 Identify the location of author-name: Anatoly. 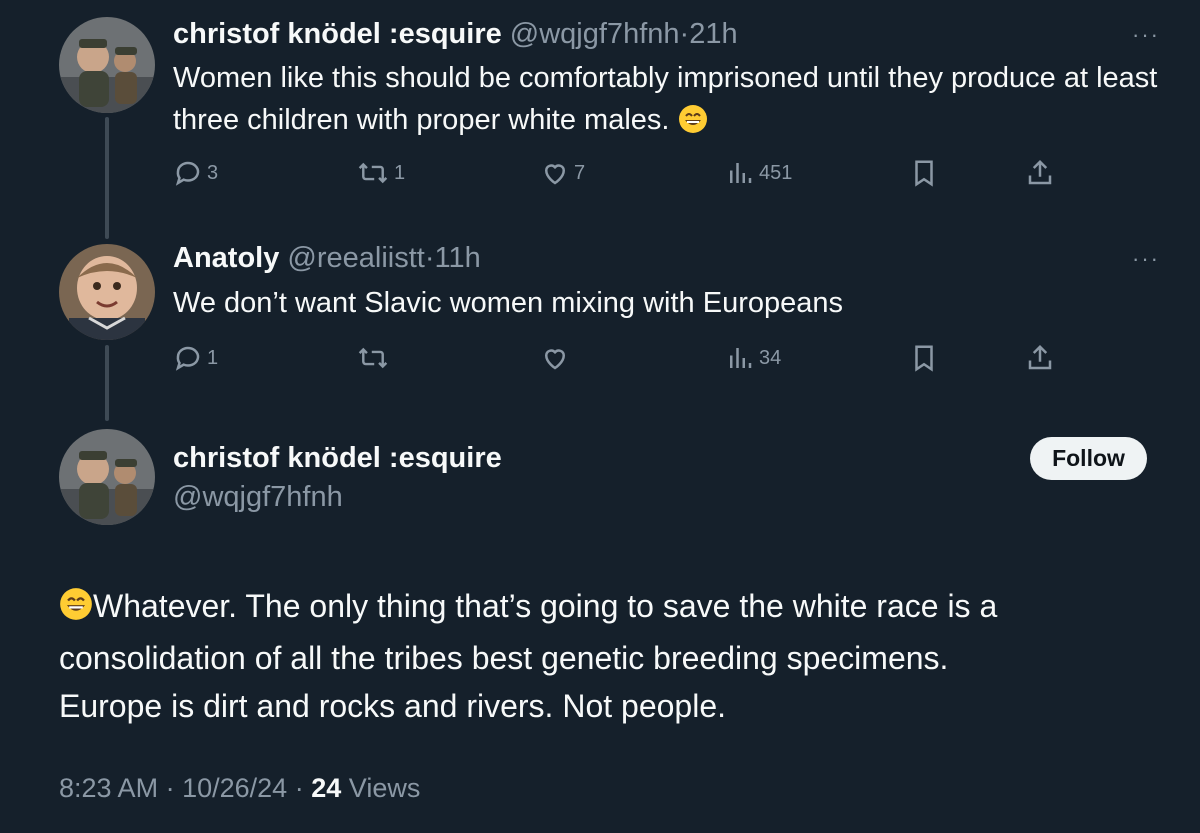
(226, 258).